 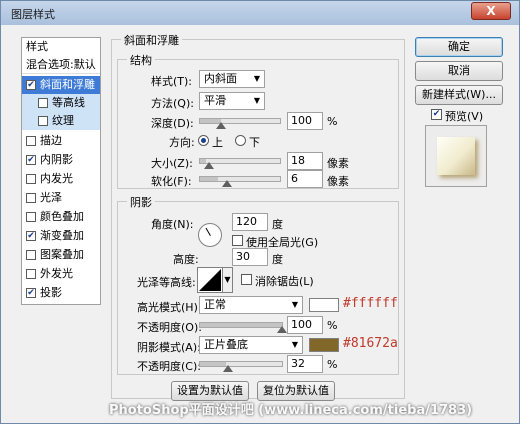 What do you see at coordinates (209, 165) in the screenshot?
I see `size-slider-thumb` at bounding box center [209, 165].